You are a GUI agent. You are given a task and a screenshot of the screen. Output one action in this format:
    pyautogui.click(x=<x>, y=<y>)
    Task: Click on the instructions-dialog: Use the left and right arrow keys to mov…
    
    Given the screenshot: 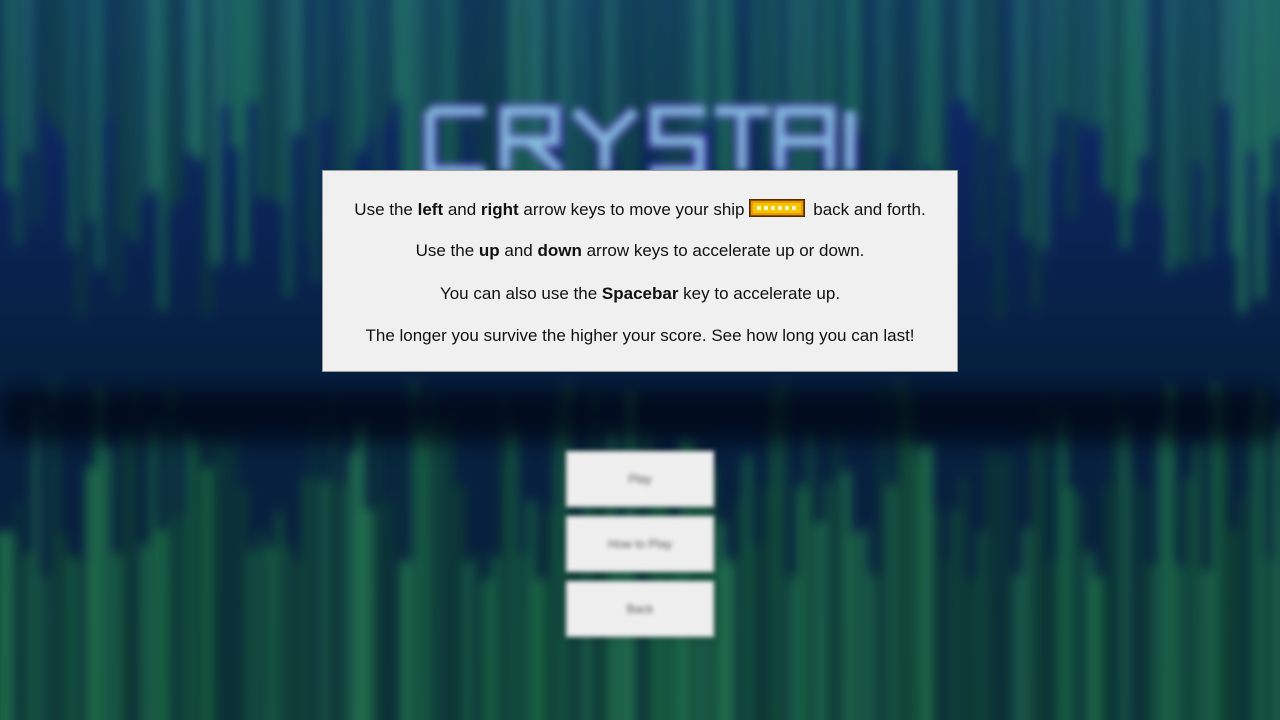 What is the action you would take?
    pyautogui.click(x=640, y=271)
    